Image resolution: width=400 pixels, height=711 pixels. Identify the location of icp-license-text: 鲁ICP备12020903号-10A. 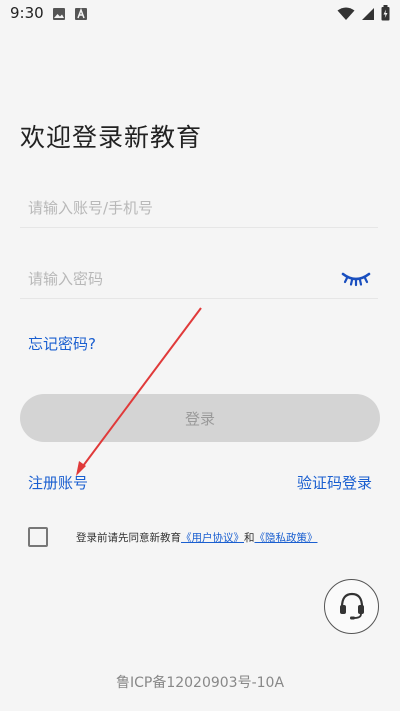
(200, 683).